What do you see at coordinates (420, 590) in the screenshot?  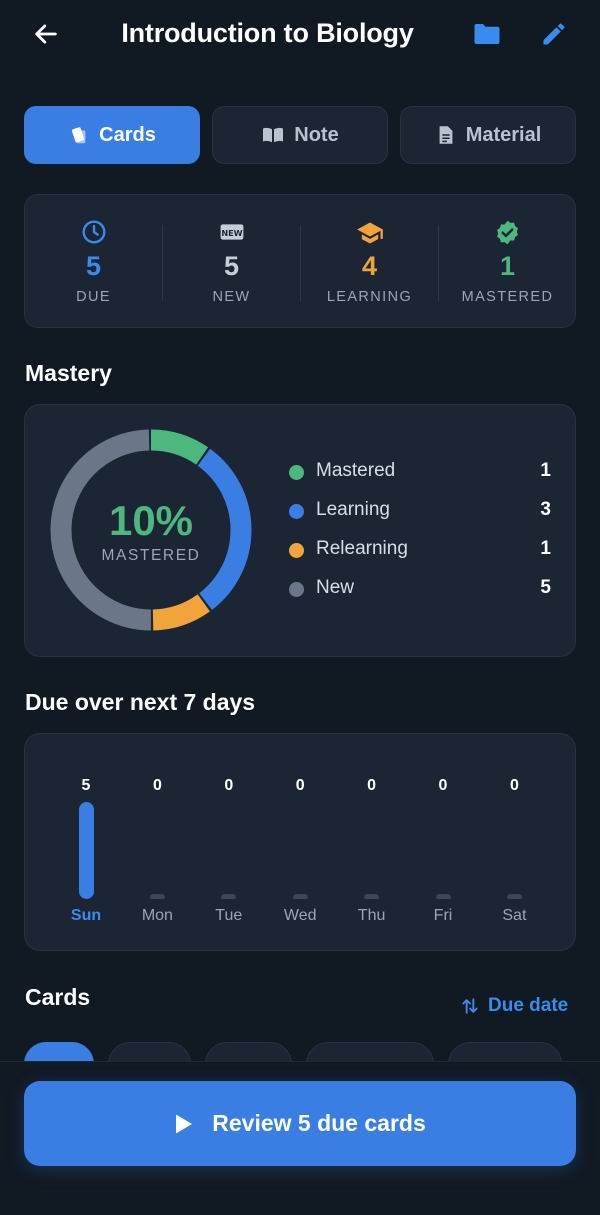 I see `legend-item-new: New 5` at bounding box center [420, 590].